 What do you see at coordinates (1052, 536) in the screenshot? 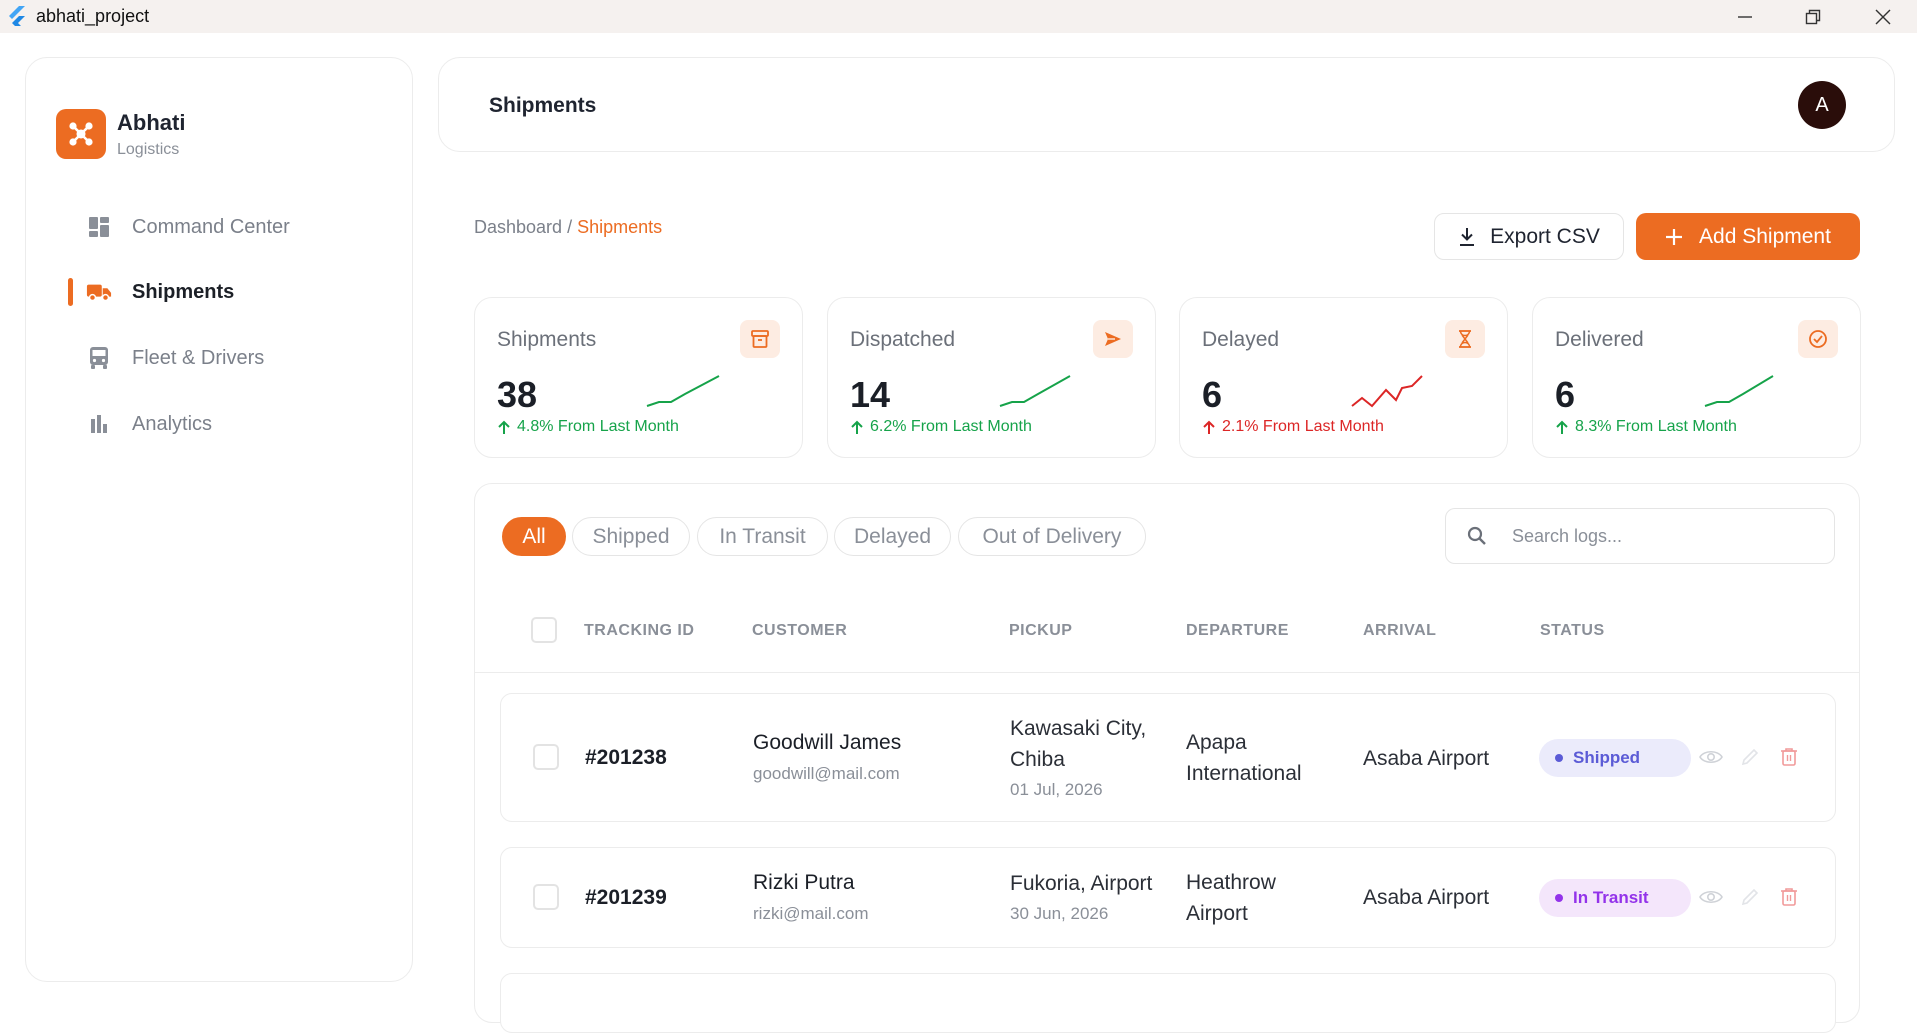
I see `filter-chip-out-of-delivery: Out of Delivery` at bounding box center [1052, 536].